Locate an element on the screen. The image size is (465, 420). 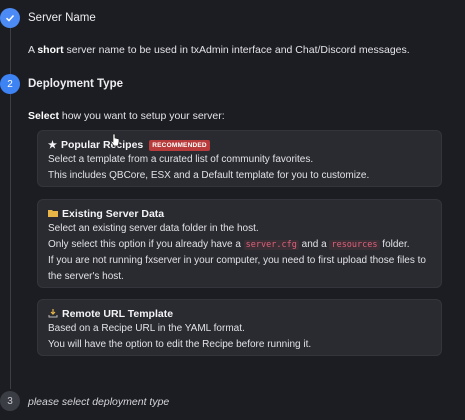
step-3-number: 3 is located at coordinates (10, 401).